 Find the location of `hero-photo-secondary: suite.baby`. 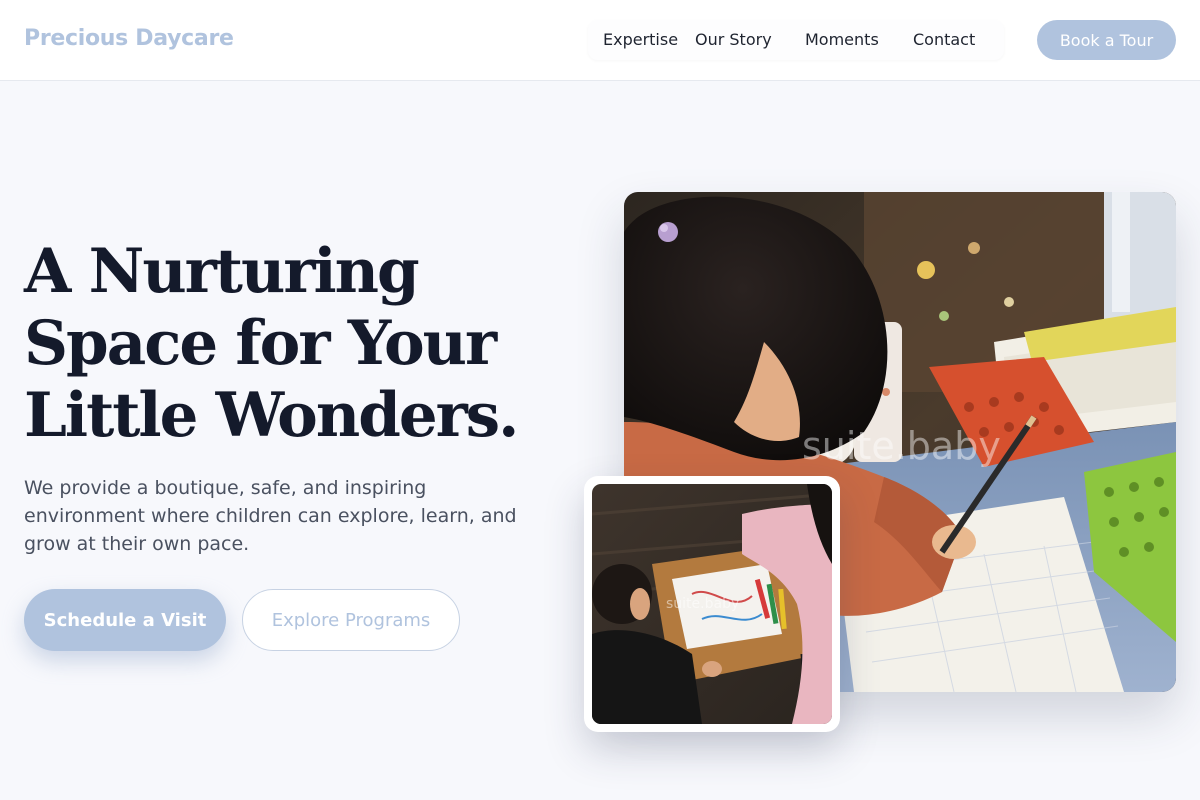

hero-photo-secondary: suite.baby is located at coordinates (712, 604).